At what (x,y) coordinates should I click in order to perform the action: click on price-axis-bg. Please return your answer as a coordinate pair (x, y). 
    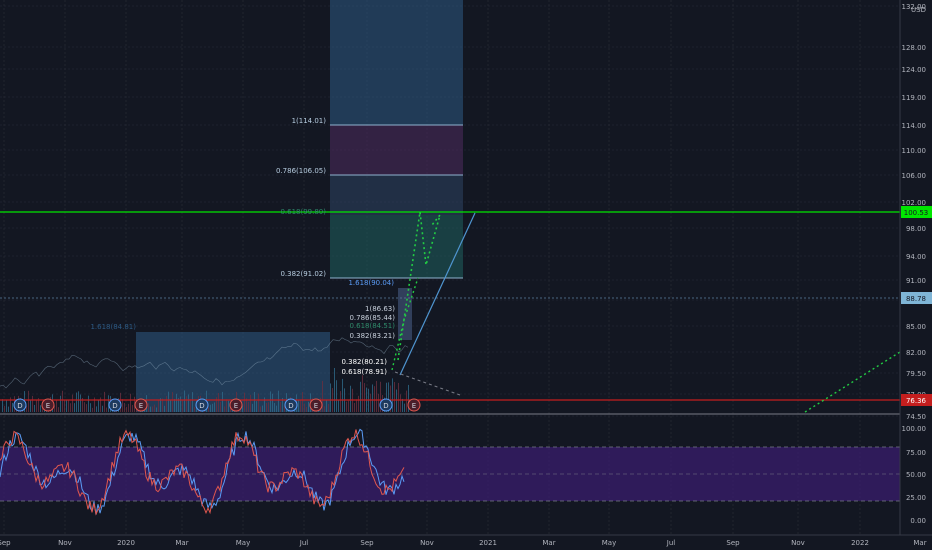
    Looking at the image, I should click on (916, 275).